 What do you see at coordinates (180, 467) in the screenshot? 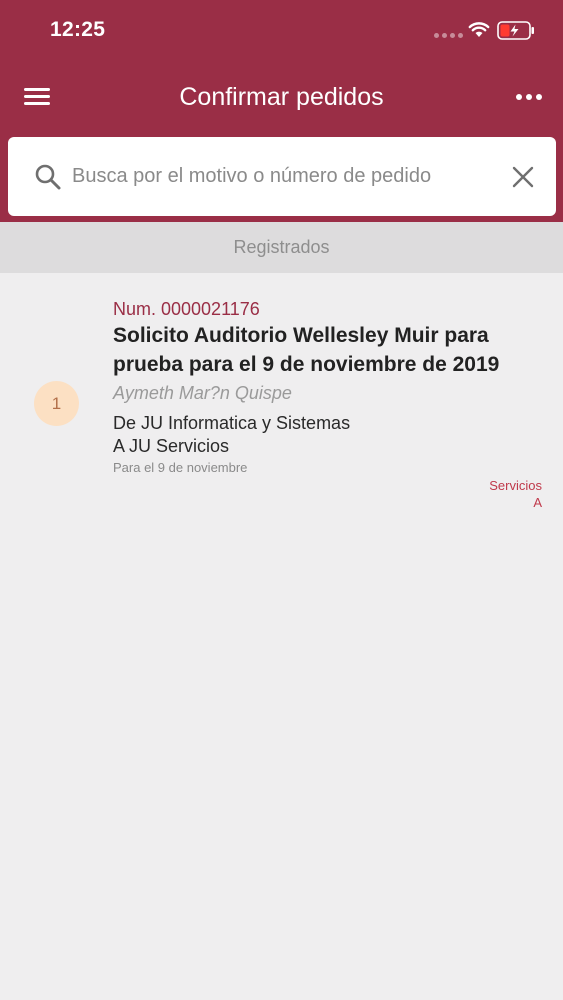
I see `order-date: Para el 9 de noviembre` at bounding box center [180, 467].